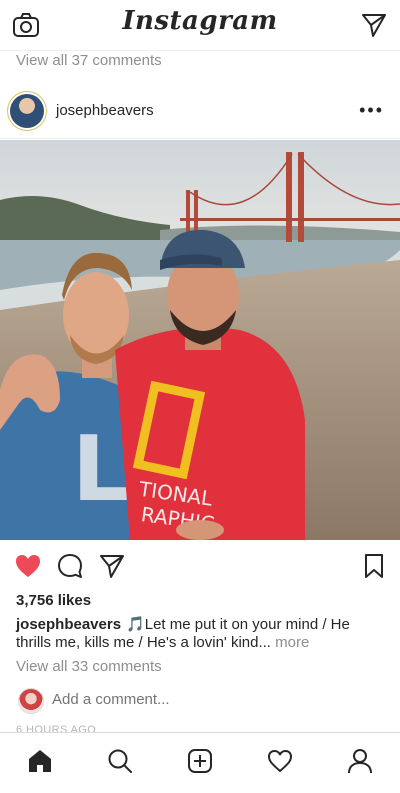 The width and height of the screenshot is (400, 793). Describe the element at coordinates (200, 21) in the screenshot. I see `instagram-logo: Instagram` at that location.